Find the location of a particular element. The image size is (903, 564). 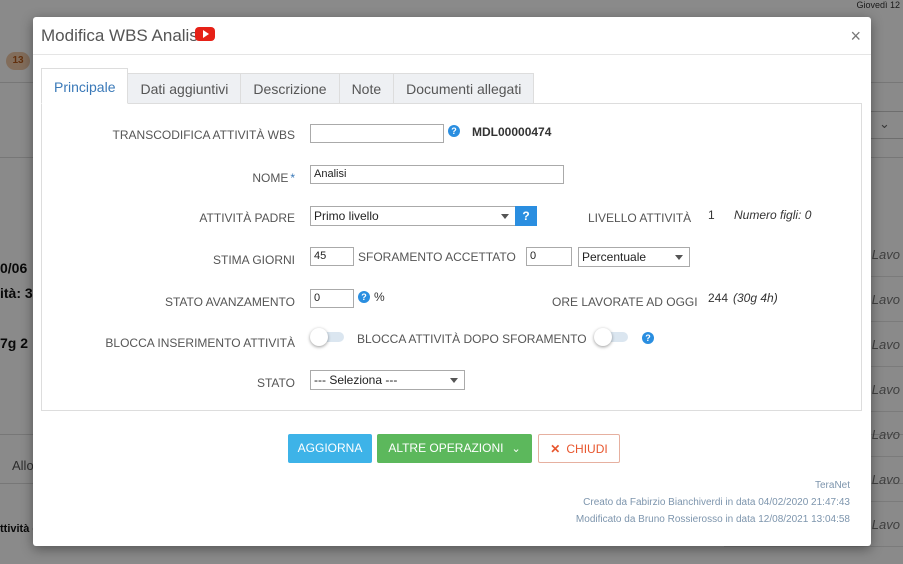

sforamento-tipo-select: Percentuale is located at coordinates (634, 257).